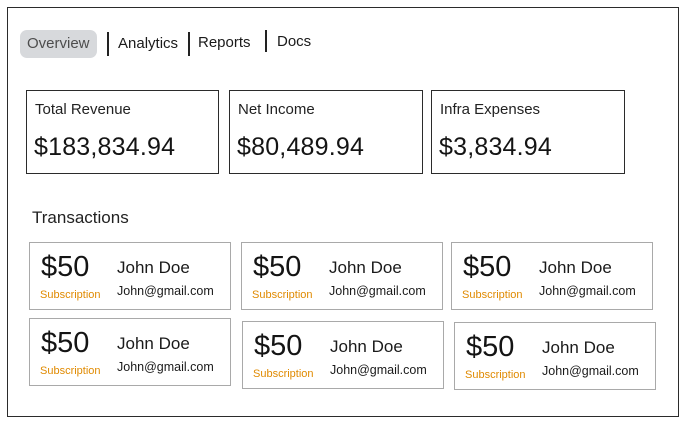  What do you see at coordinates (148, 44) in the screenshot?
I see `tab-analytics: Analytics` at bounding box center [148, 44].